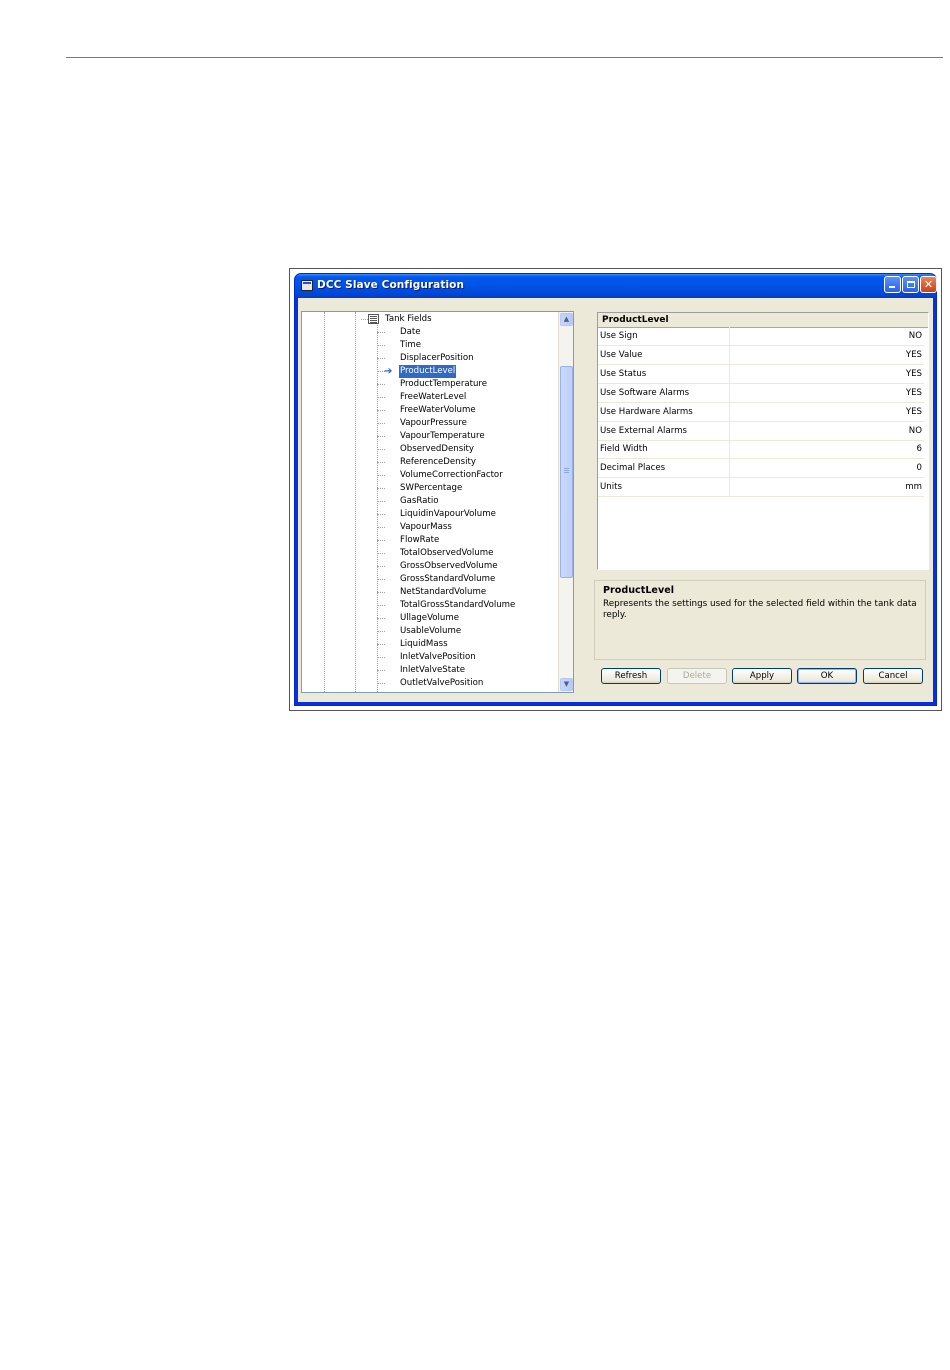  What do you see at coordinates (438, 410) in the screenshot?
I see `tree-item-label: FreeWaterVolume` at bounding box center [438, 410].